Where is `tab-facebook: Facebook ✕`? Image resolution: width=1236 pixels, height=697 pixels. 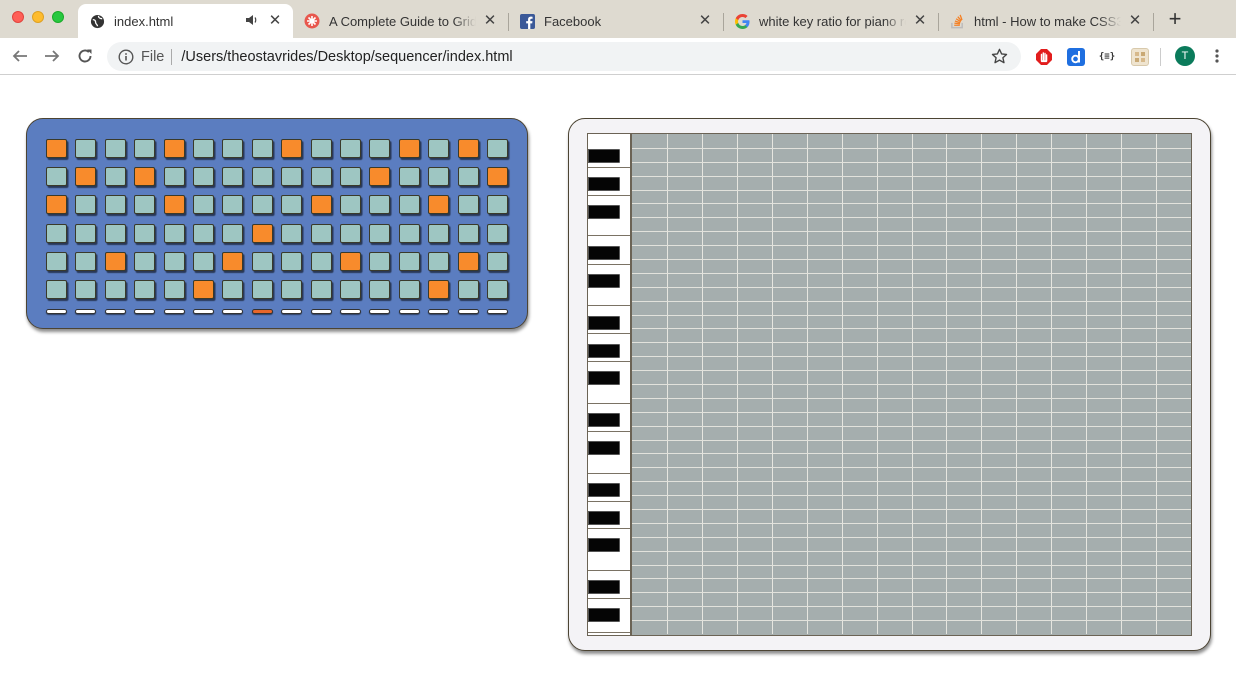
tab-facebook: Facebook ✕ is located at coordinates (616, 21).